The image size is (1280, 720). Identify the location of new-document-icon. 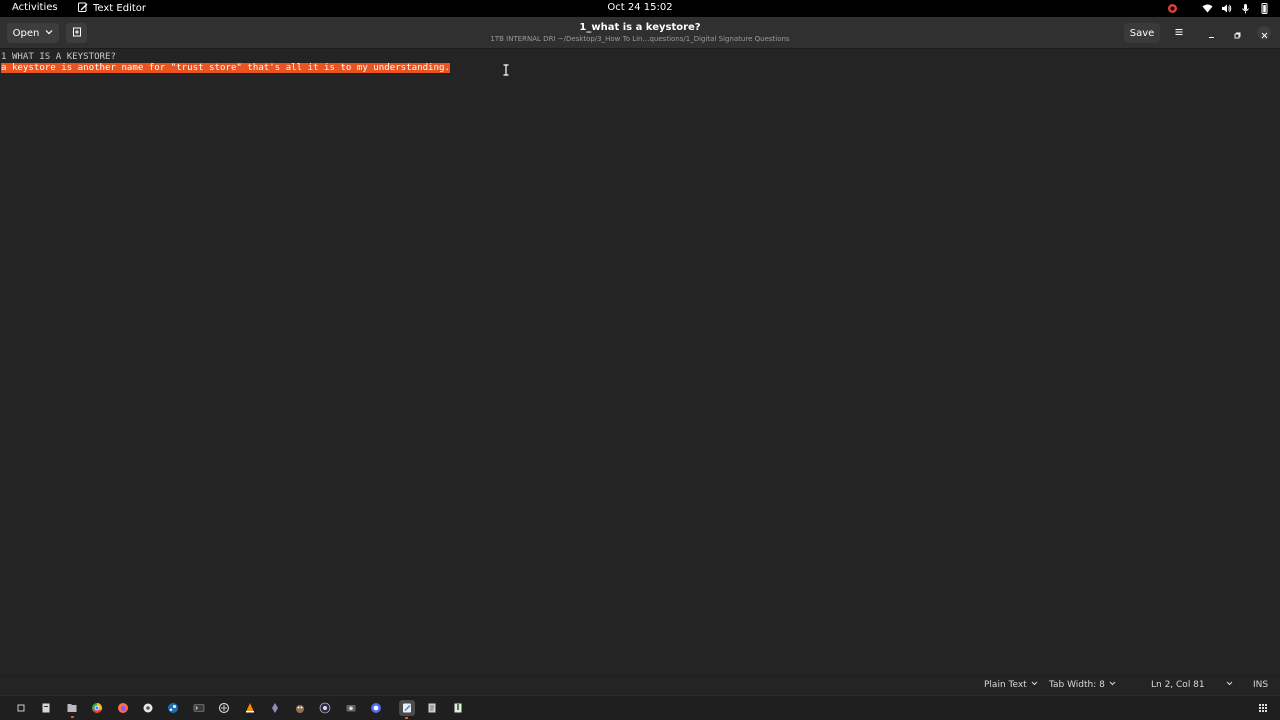
(77, 33).